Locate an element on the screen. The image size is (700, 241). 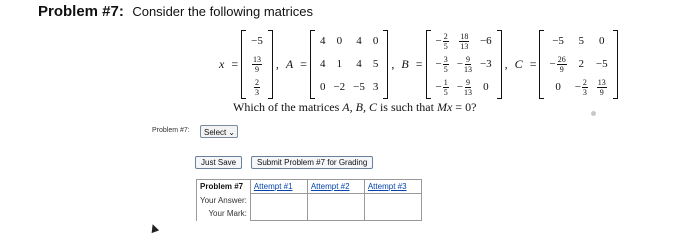
matrix-entry: −26 9 is located at coordinates (558, 64).